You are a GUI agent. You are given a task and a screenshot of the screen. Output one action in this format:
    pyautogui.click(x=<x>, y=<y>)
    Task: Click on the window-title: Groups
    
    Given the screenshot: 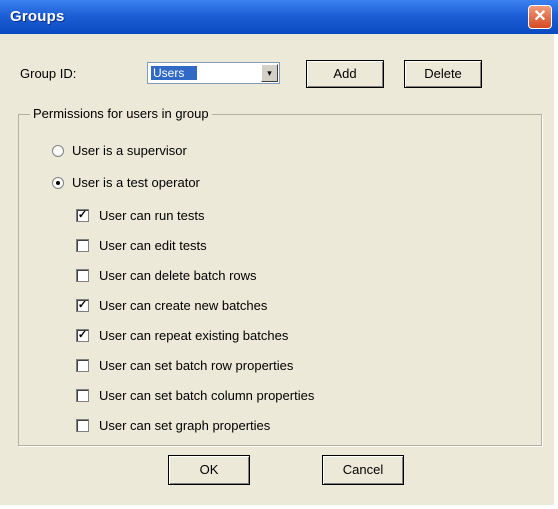 What is the action you would take?
    pyautogui.click(x=37, y=16)
    